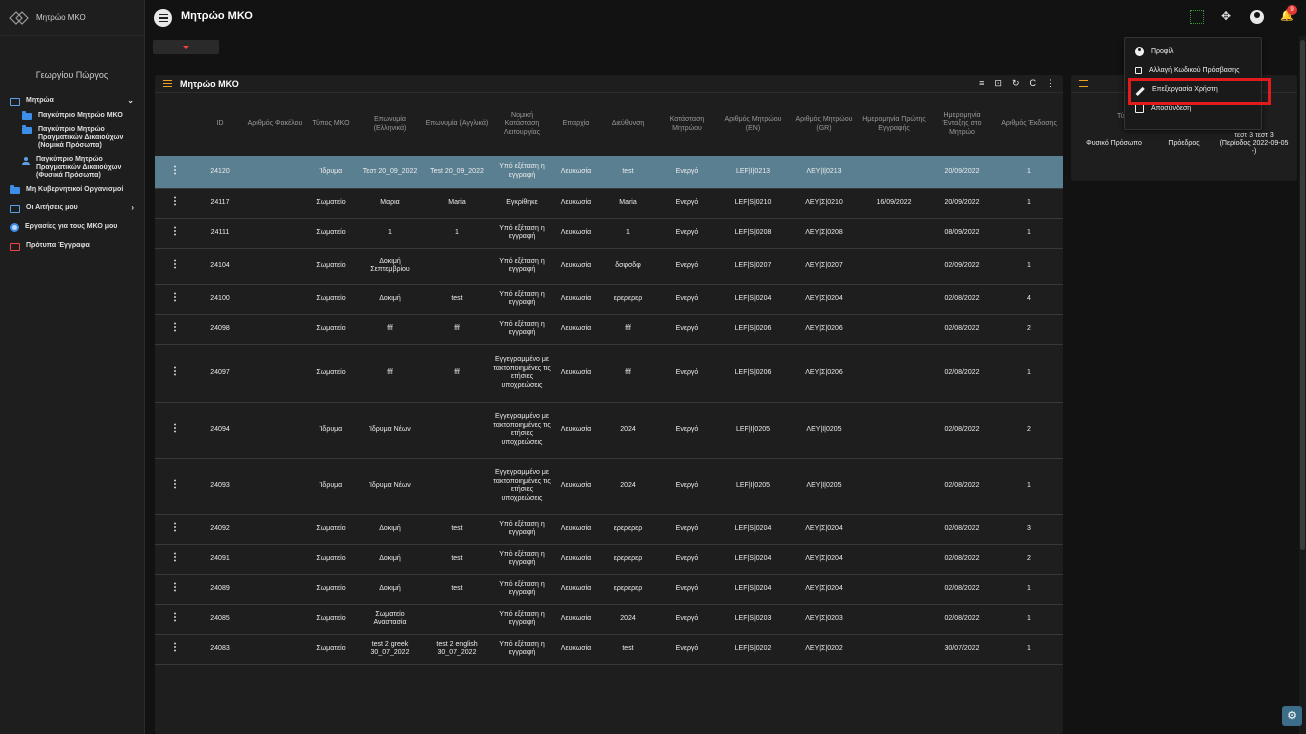 This screenshot has height=734, width=1306. What do you see at coordinates (824, 589) in the screenshot?
I see `cell-reg-gr: ΛΕΥ|Σ|0204` at bounding box center [824, 589].